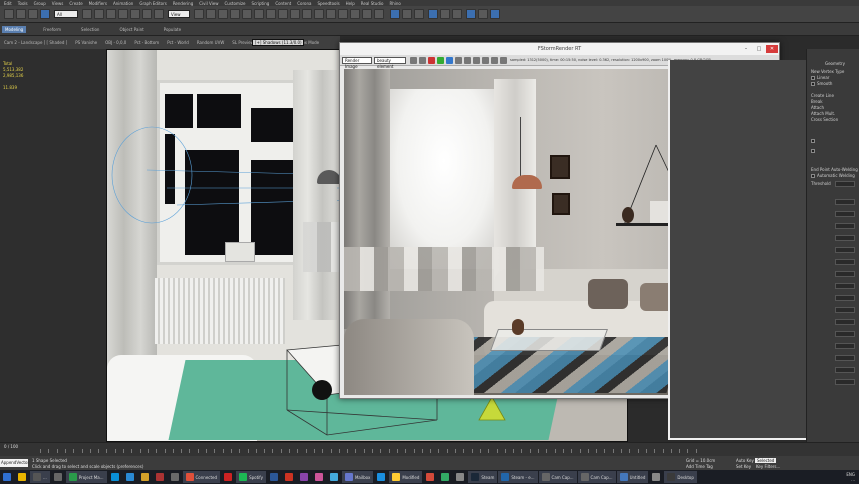 The width and height of the screenshot is (859, 484). What do you see at coordinates (278, 42) in the screenshot?
I see `viewport-select-dropdown: [+] Shadows (11.3/0.0)` at bounding box center [278, 42].